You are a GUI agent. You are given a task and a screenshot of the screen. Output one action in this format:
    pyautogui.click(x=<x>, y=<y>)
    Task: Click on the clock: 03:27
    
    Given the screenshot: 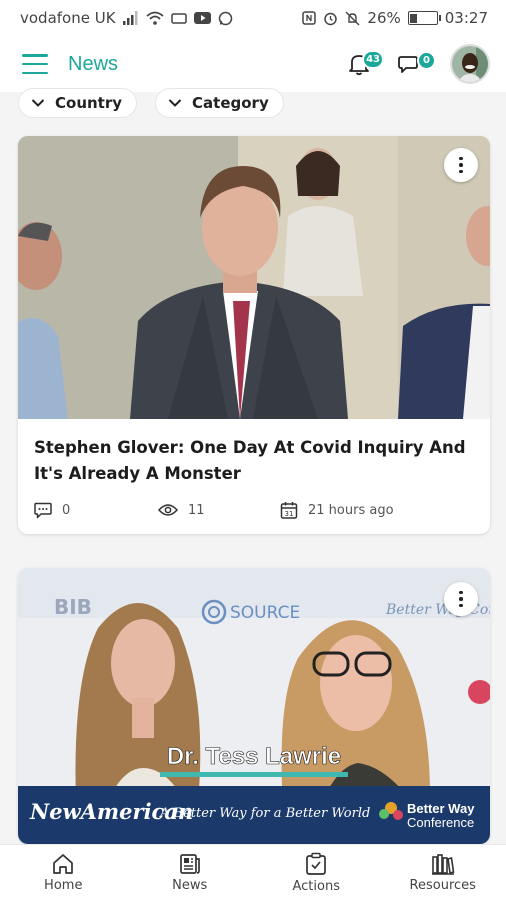 What is the action you would take?
    pyautogui.click(x=466, y=18)
    